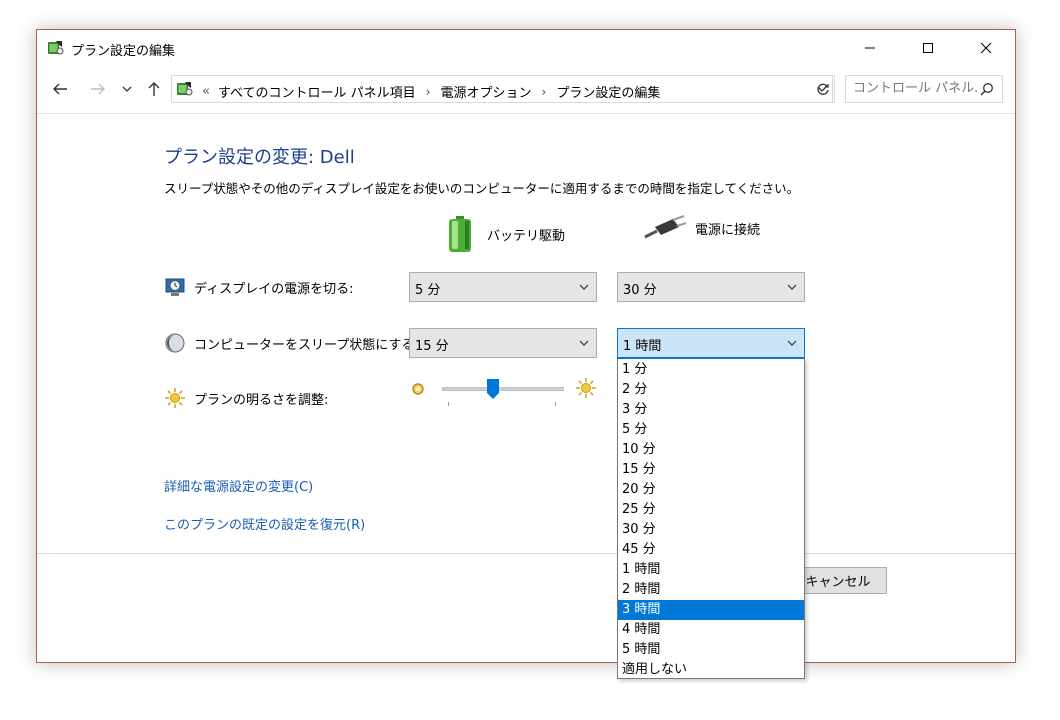 The height and width of the screenshot is (720, 1060). Describe the element at coordinates (503, 287) in the screenshot. I see `display-off-battery-select: 5 分` at that location.